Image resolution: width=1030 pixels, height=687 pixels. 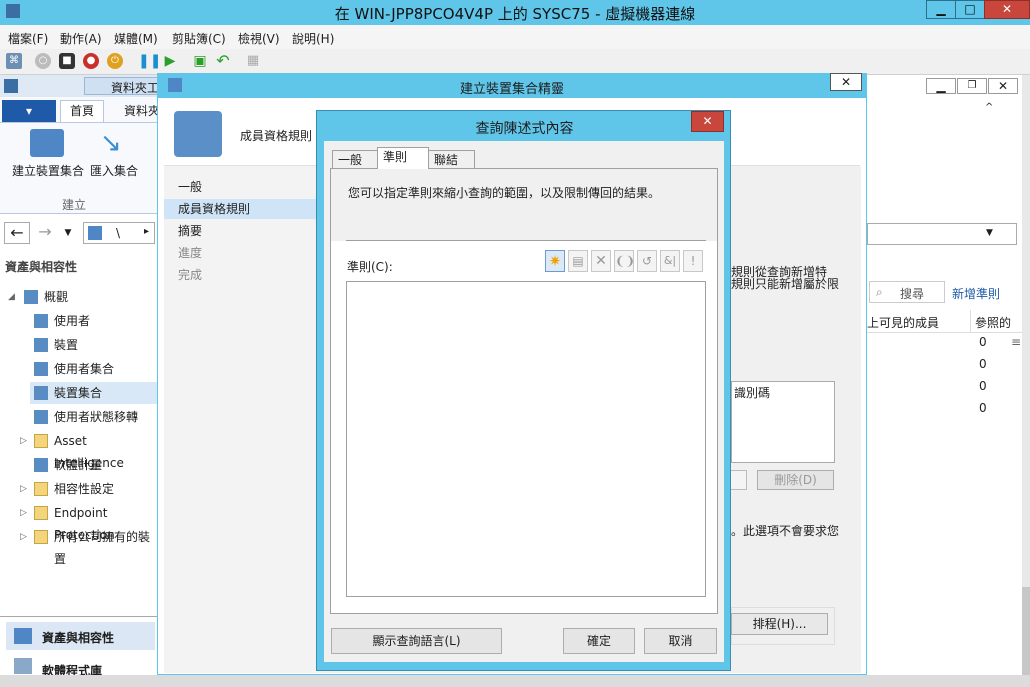 I want to click on tab-folder: 資料夾, so click(x=137, y=111).